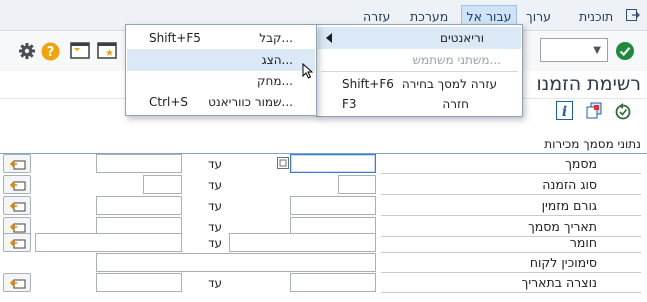 The image size is (647, 302). Describe the element at coordinates (333, 205) in the screenshot. I see `orderer-from-input` at that location.